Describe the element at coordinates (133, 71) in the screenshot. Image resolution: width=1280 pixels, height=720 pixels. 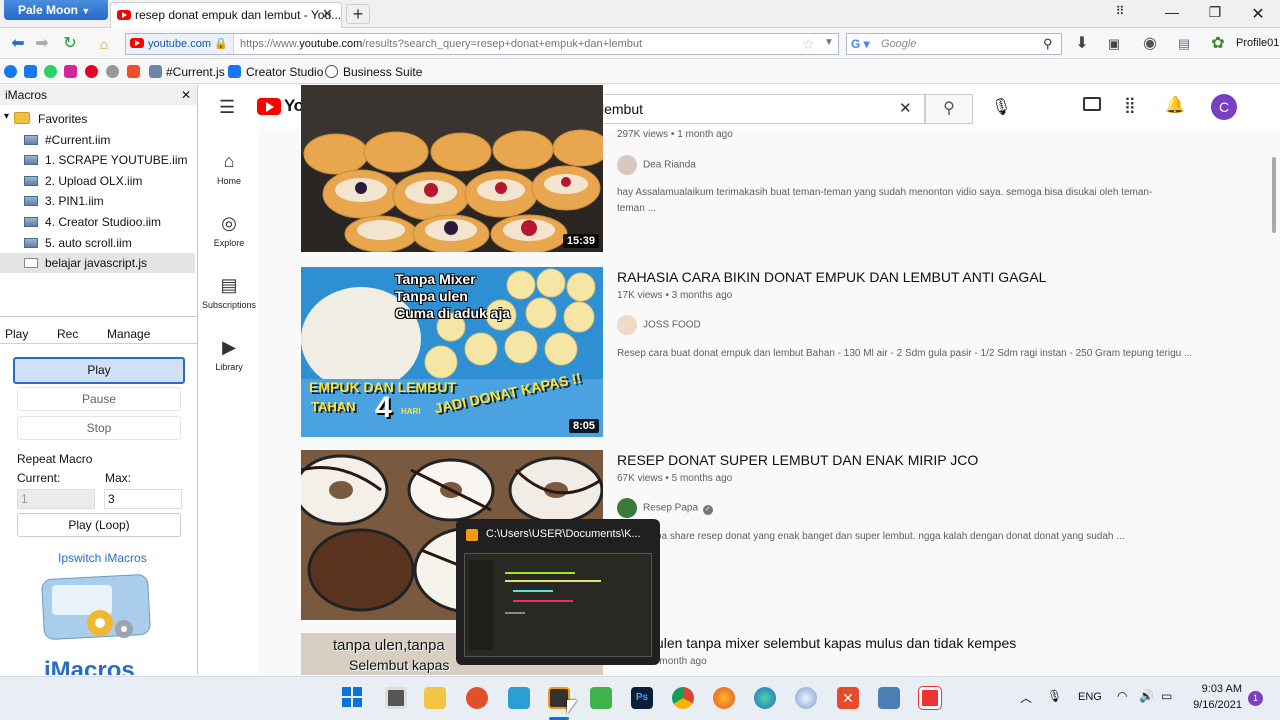
I see `shopee-icon` at that location.